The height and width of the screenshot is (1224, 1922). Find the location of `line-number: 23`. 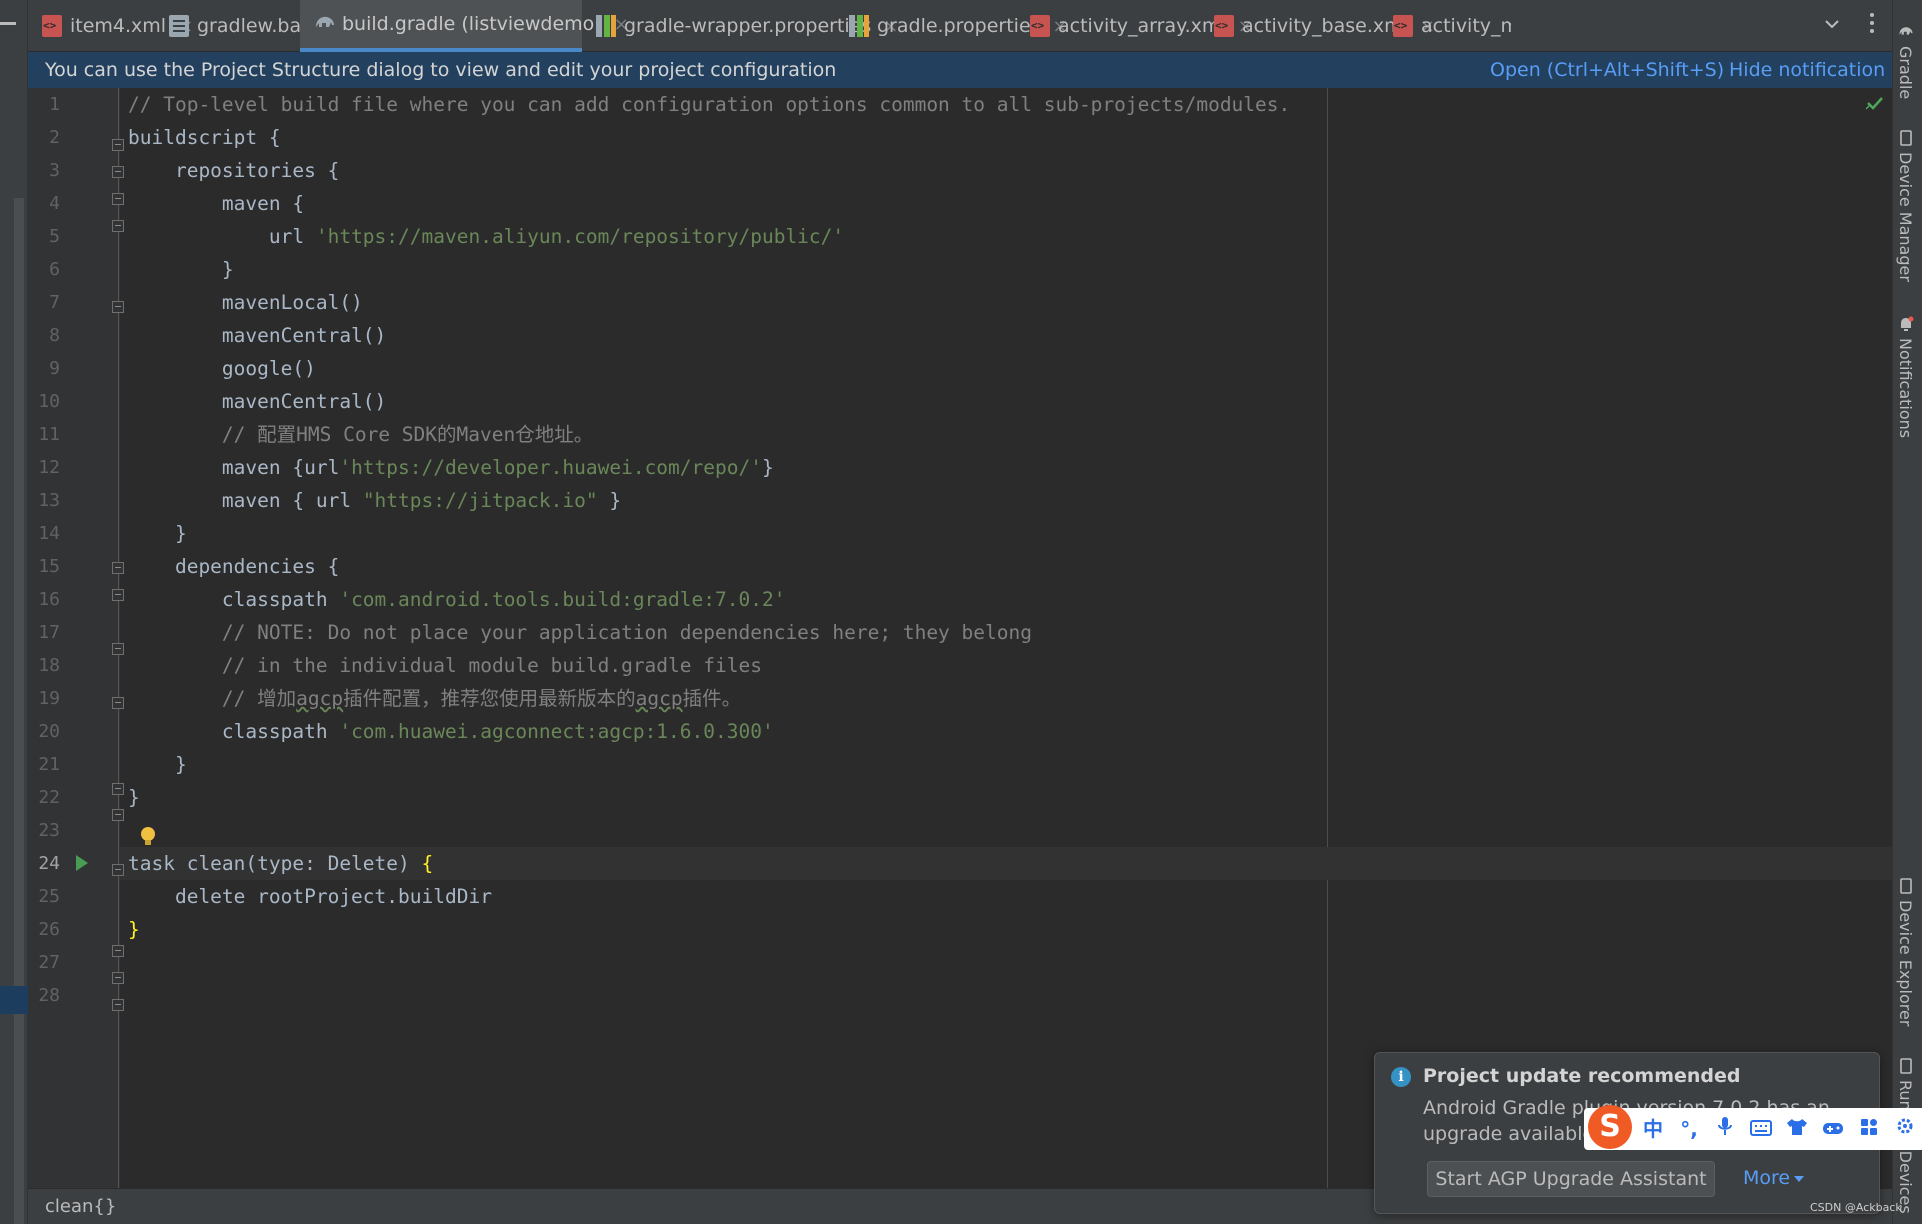

line-number: 23 is located at coordinates (44, 830).